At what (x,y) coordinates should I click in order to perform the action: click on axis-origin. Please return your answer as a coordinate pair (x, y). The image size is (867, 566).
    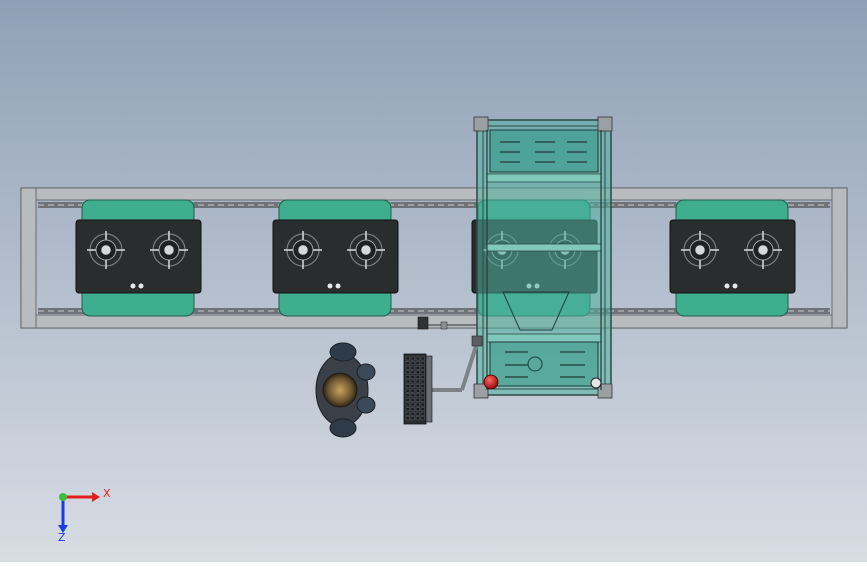
    Looking at the image, I should click on (63, 497).